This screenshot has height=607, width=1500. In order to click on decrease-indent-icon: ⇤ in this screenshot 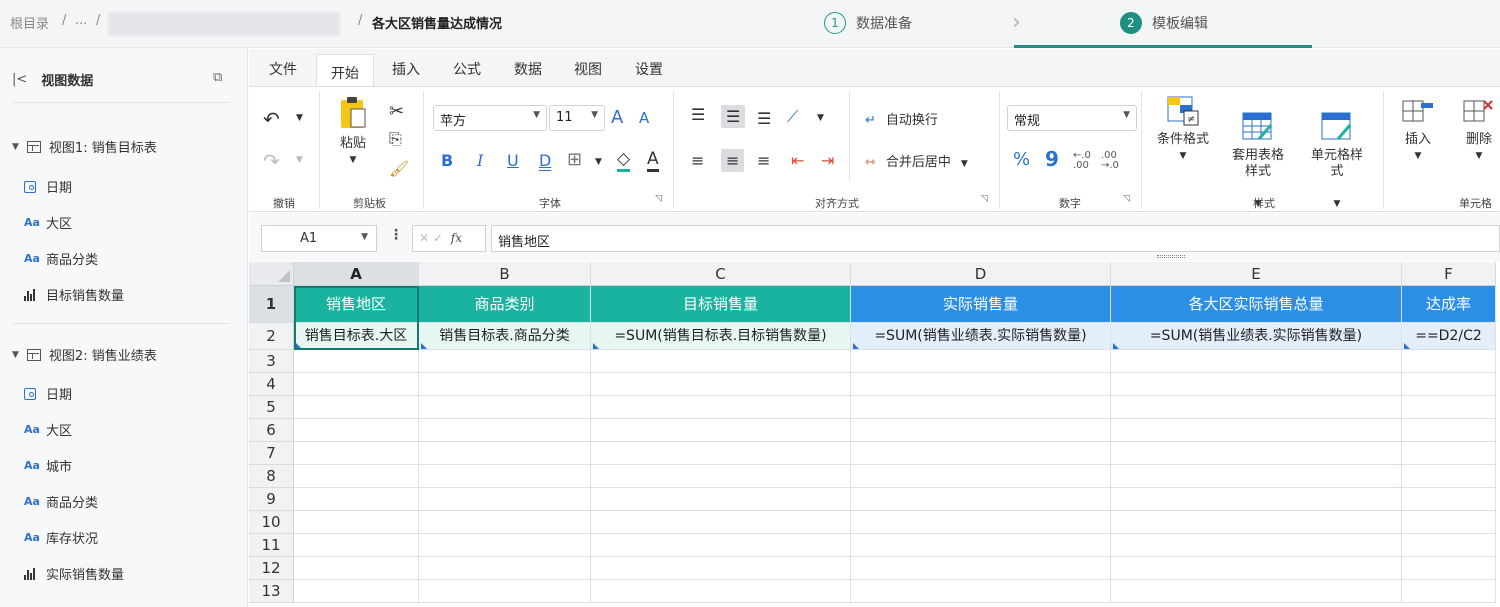, I will do `click(797, 160)`.